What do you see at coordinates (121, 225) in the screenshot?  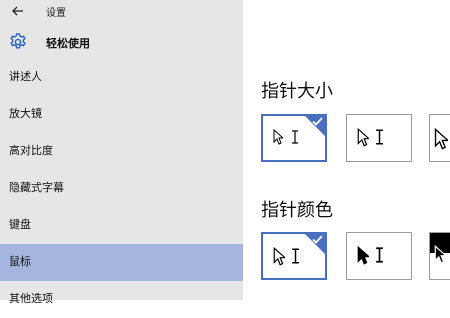 I see `sidebar-item-keyboard: 键盘` at bounding box center [121, 225].